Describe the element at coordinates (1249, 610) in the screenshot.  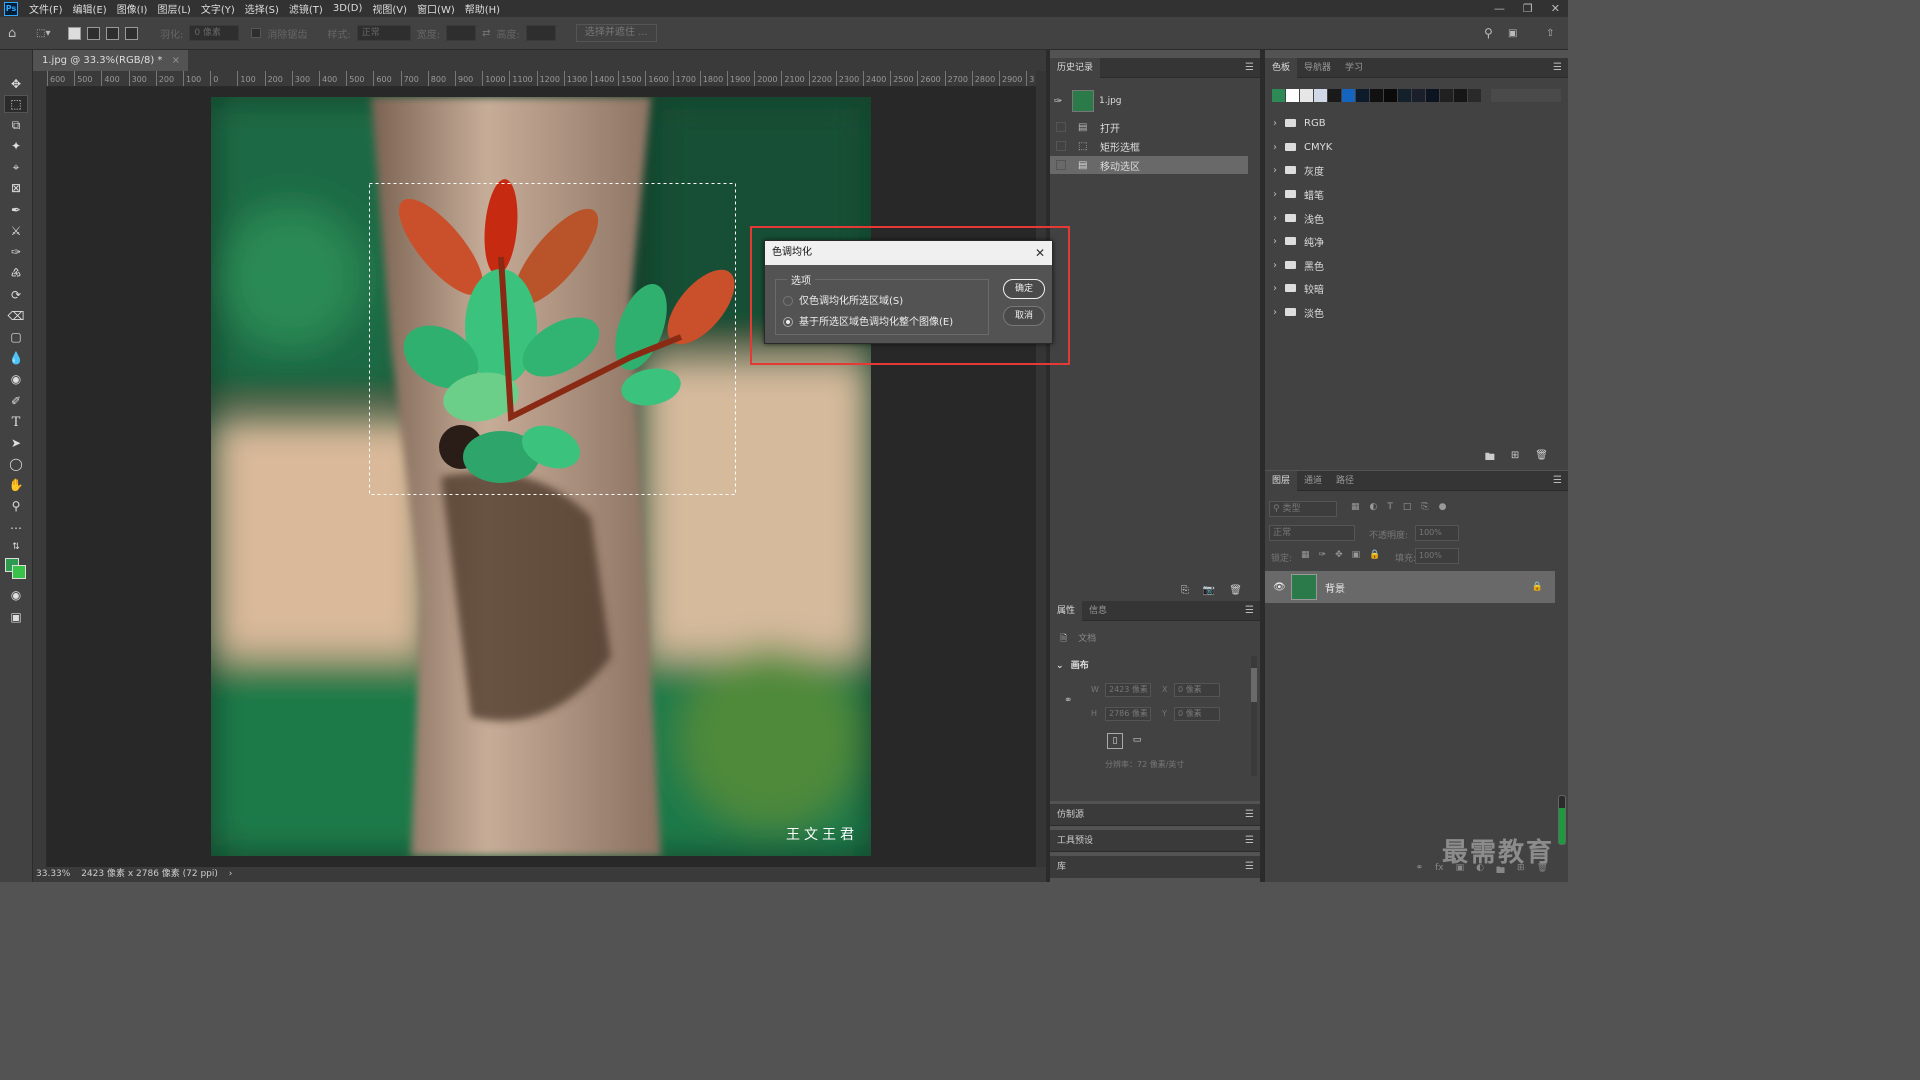
I see `panel-menu-icon: ☰` at that location.